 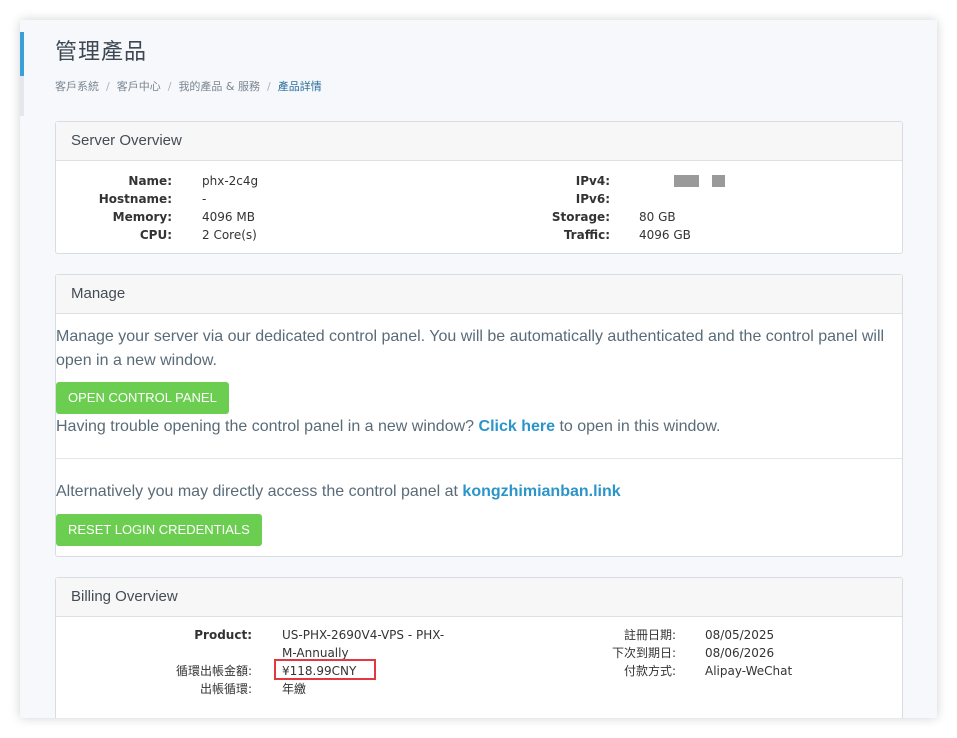 What do you see at coordinates (749, 671) in the screenshot?
I see `payment-method-value: Alipay-WeChat` at bounding box center [749, 671].